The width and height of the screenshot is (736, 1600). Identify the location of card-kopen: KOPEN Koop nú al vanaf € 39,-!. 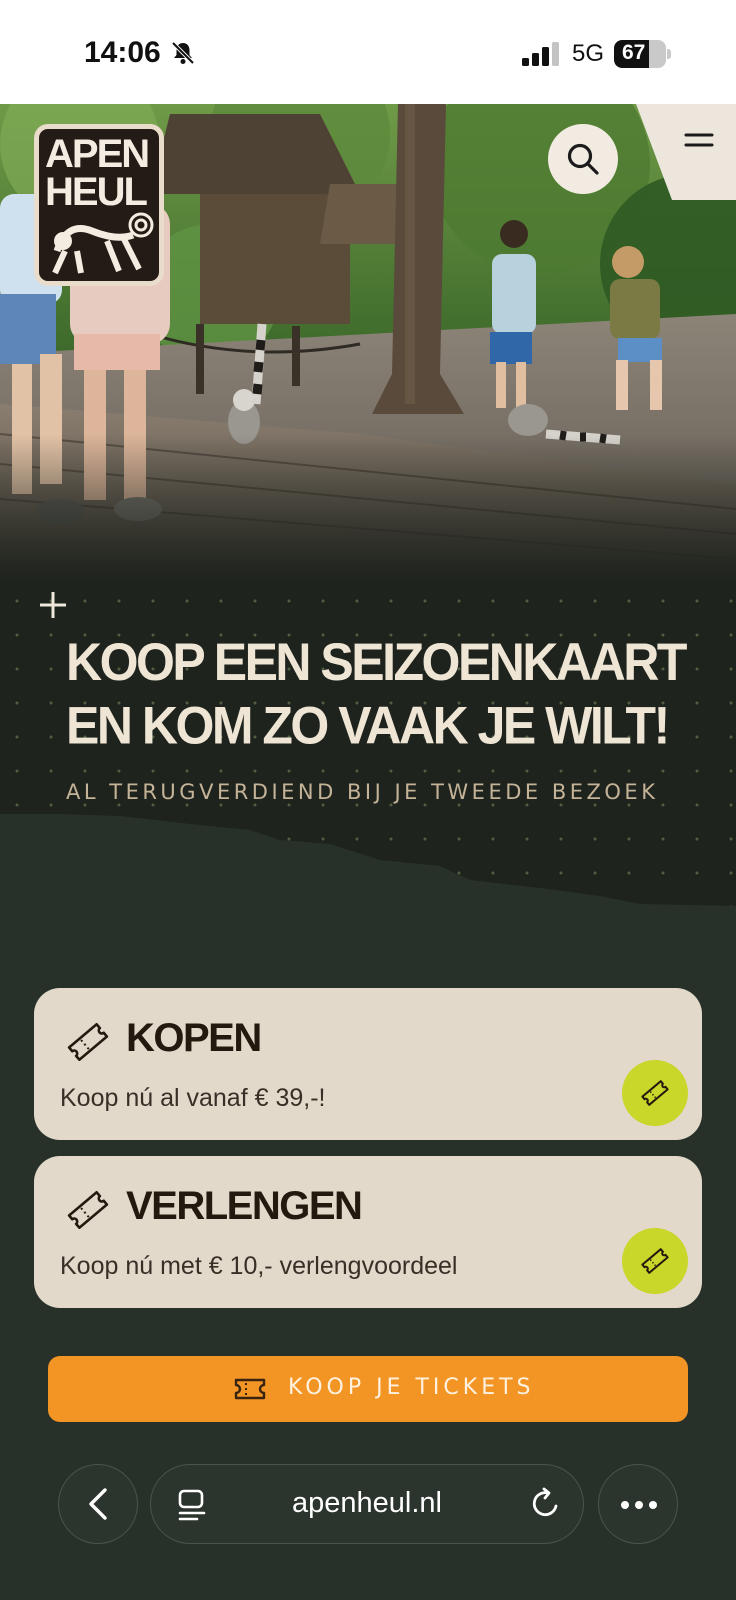
(368, 1064).